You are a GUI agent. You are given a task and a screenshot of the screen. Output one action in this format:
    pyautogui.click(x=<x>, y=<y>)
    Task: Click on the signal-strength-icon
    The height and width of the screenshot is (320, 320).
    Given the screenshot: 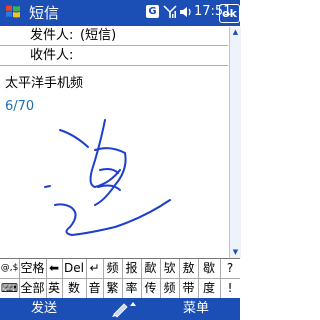 What is the action you would take?
    pyautogui.click(x=170, y=12)
    